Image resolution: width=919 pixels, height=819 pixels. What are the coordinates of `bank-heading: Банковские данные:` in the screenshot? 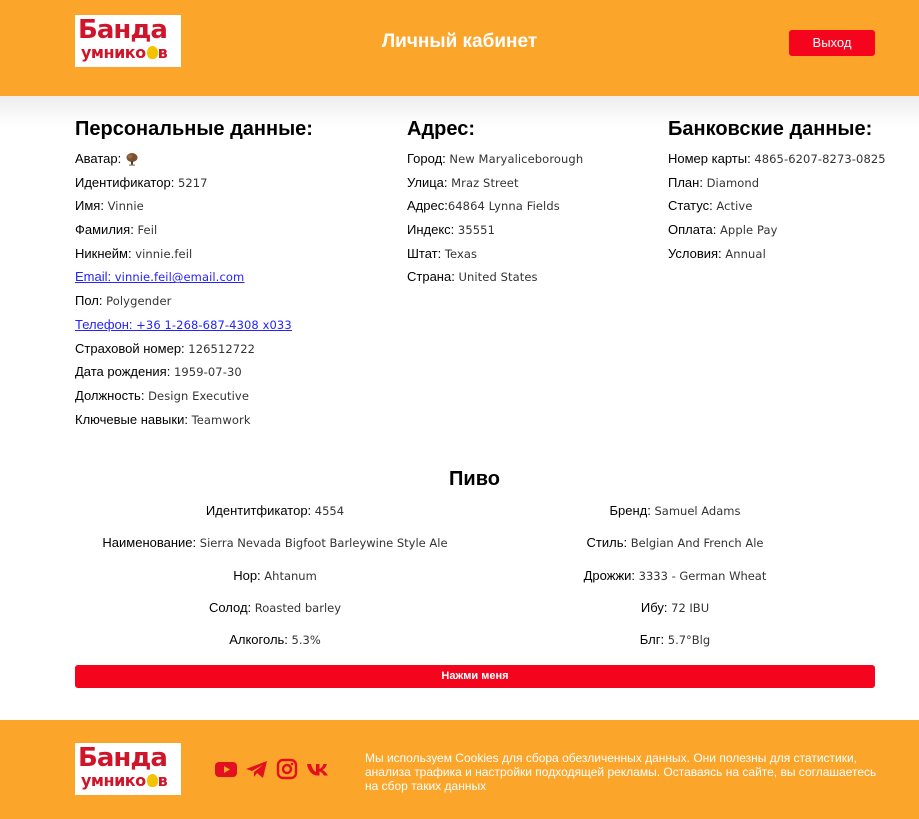 It's located at (770, 129).